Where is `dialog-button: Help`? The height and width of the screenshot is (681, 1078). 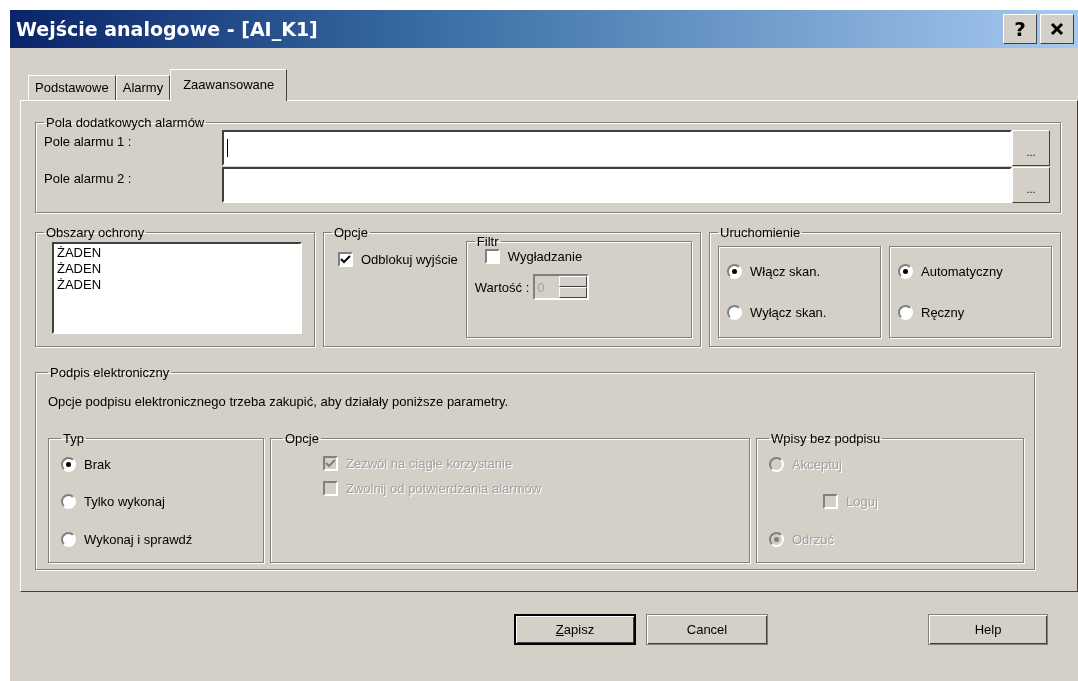
dialog-button: Help is located at coordinates (988, 629).